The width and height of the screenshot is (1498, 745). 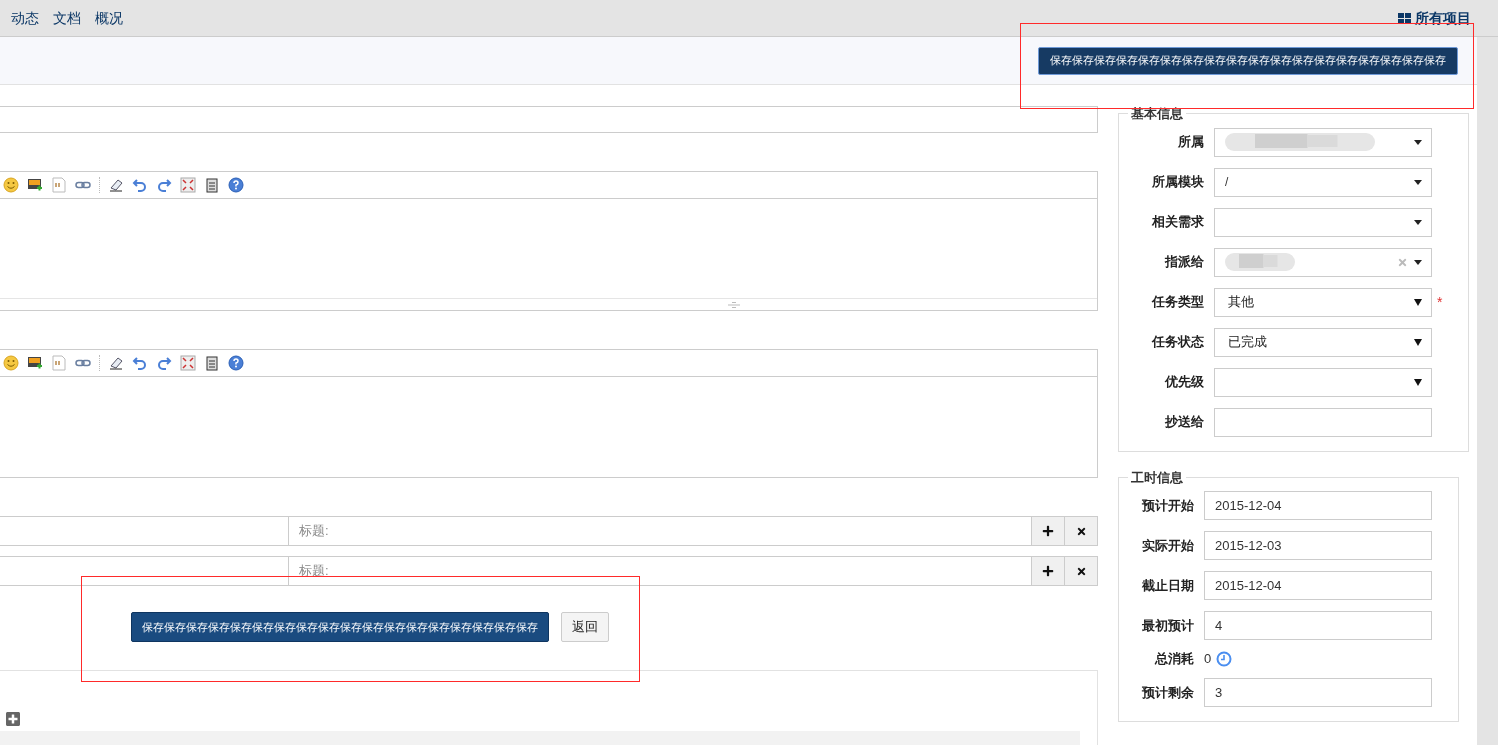 I want to click on expand-icon, so click(x=13, y=719).